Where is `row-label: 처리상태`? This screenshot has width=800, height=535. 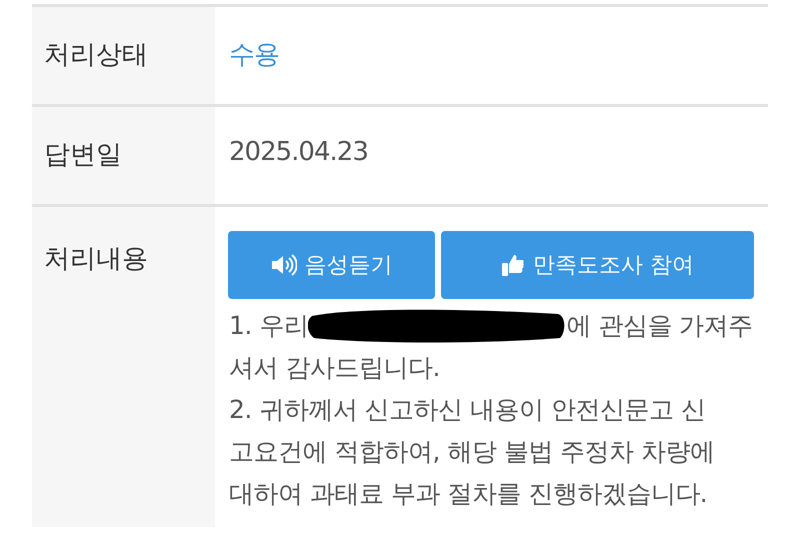 row-label: 처리상태 is located at coordinates (96, 55).